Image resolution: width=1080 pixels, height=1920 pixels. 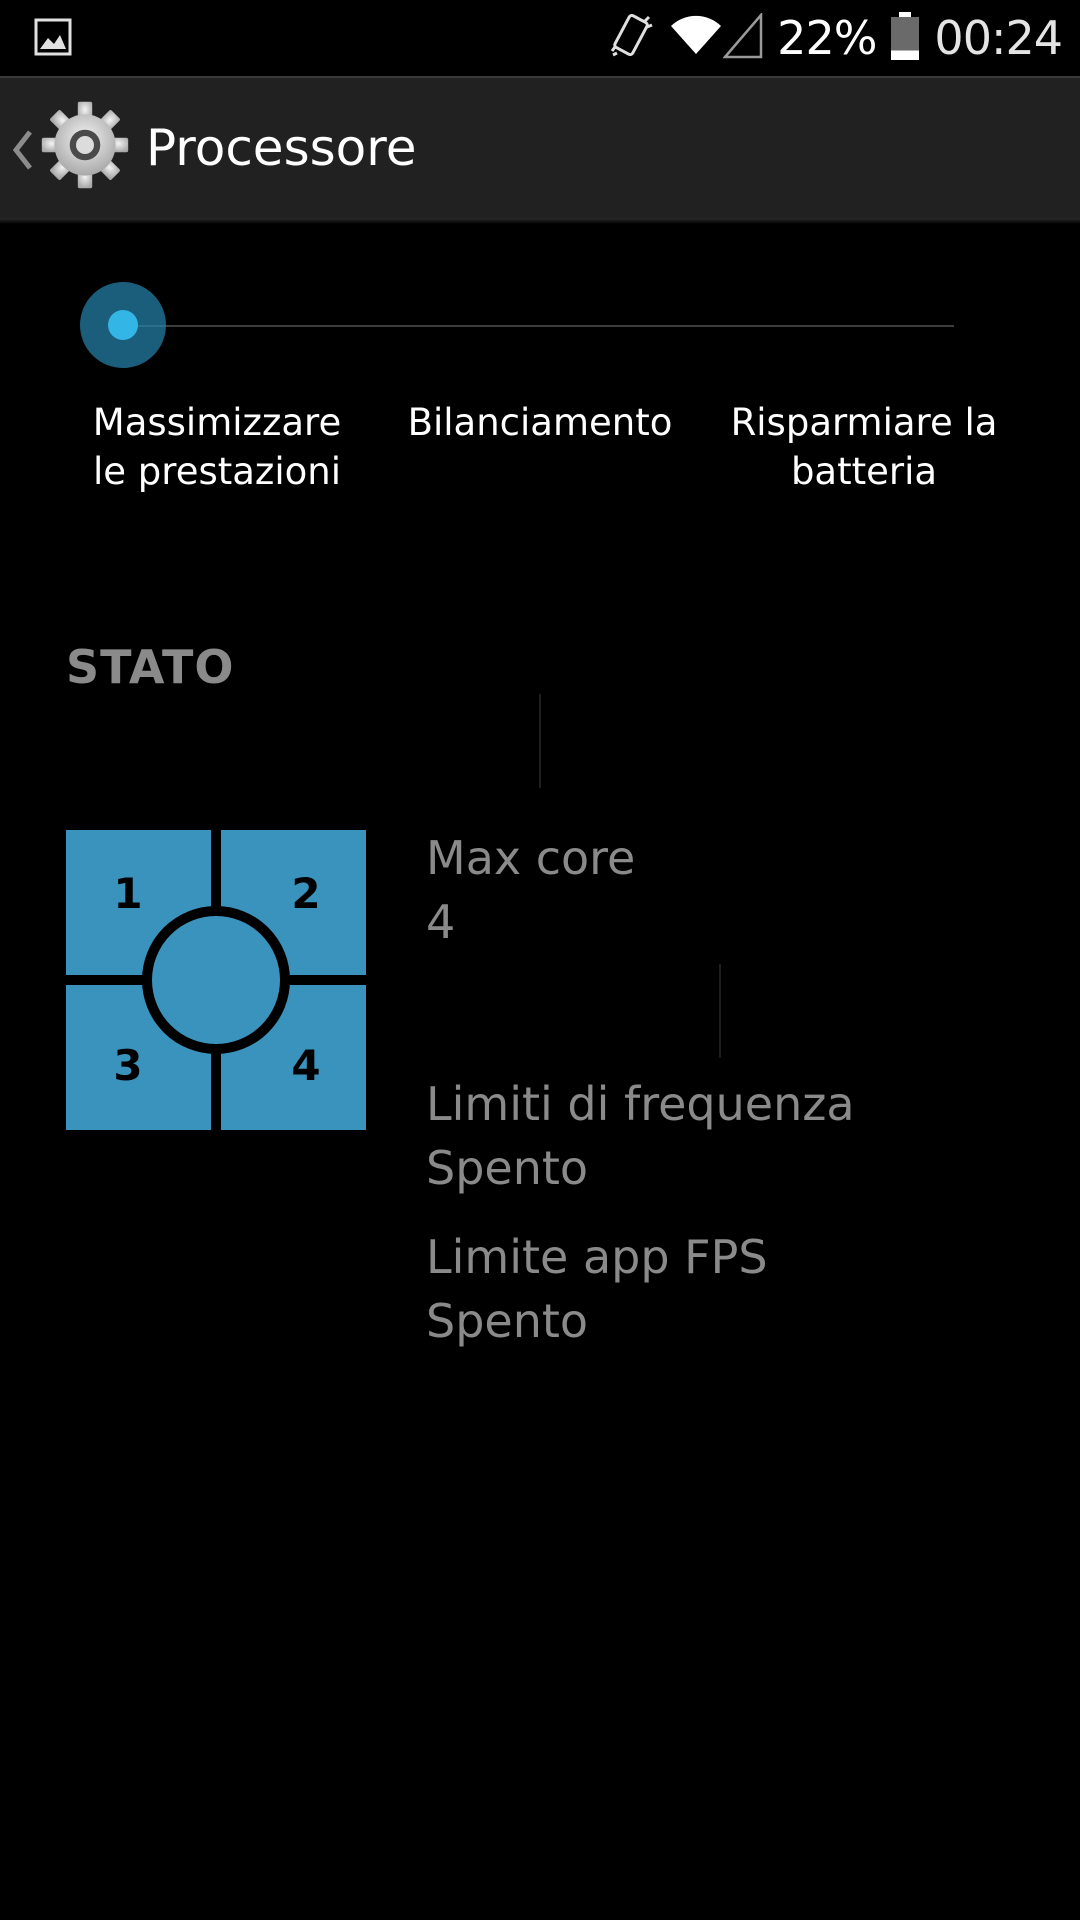 I want to click on stat-max-core: Max core 4, so click(x=530, y=890).